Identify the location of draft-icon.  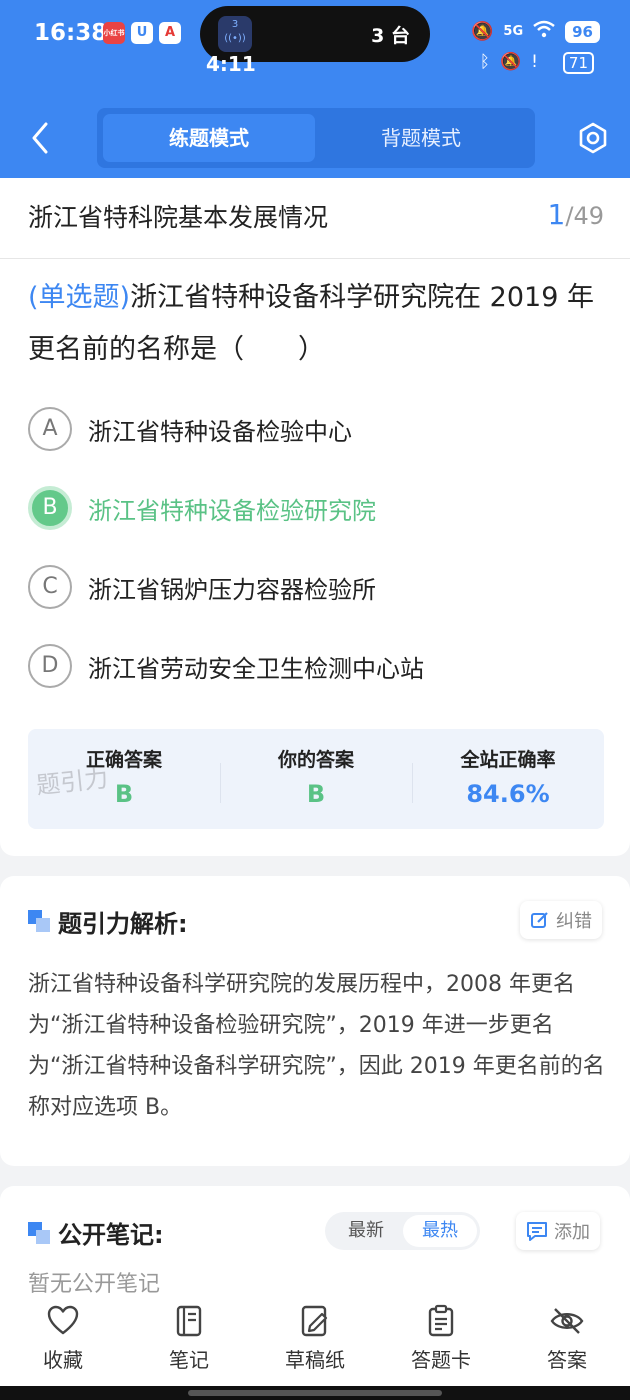
(314, 1321).